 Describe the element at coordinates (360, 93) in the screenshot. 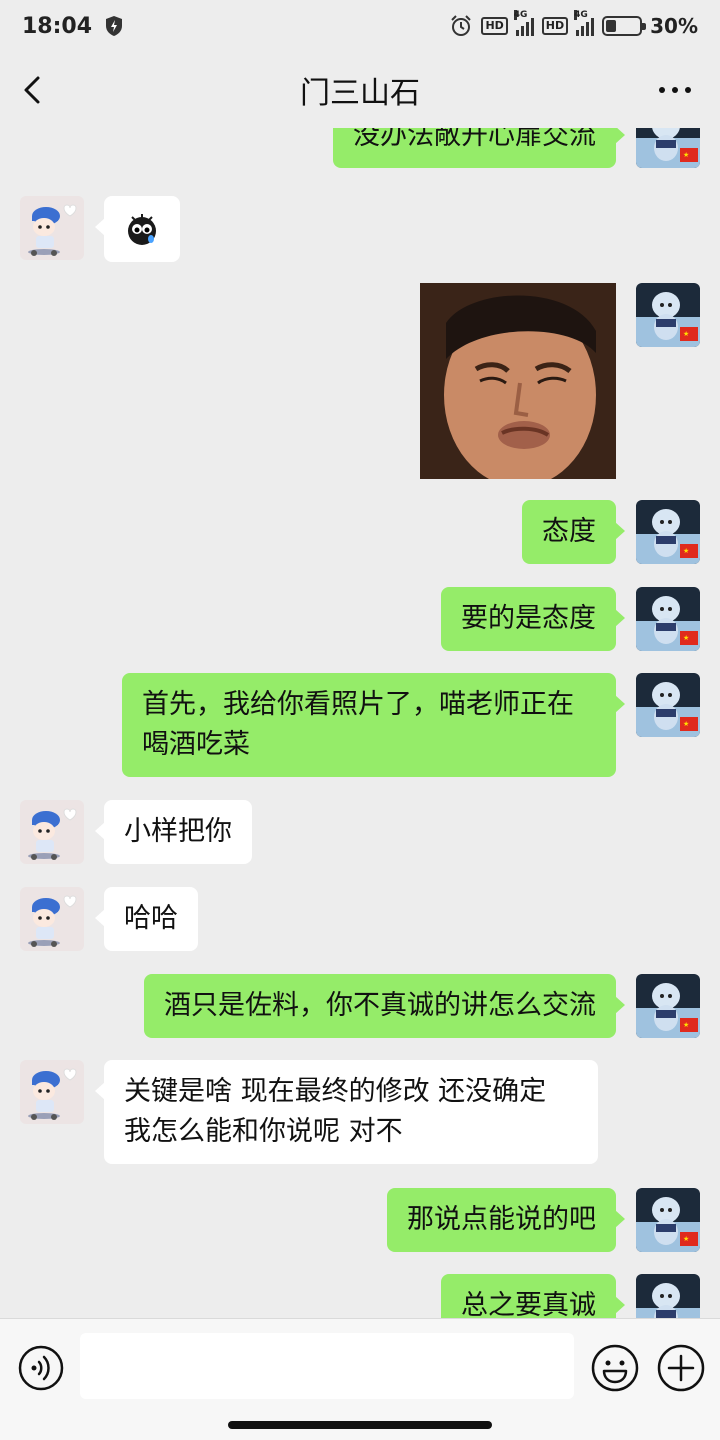

I see `chat-title: 门三山石` at that location.